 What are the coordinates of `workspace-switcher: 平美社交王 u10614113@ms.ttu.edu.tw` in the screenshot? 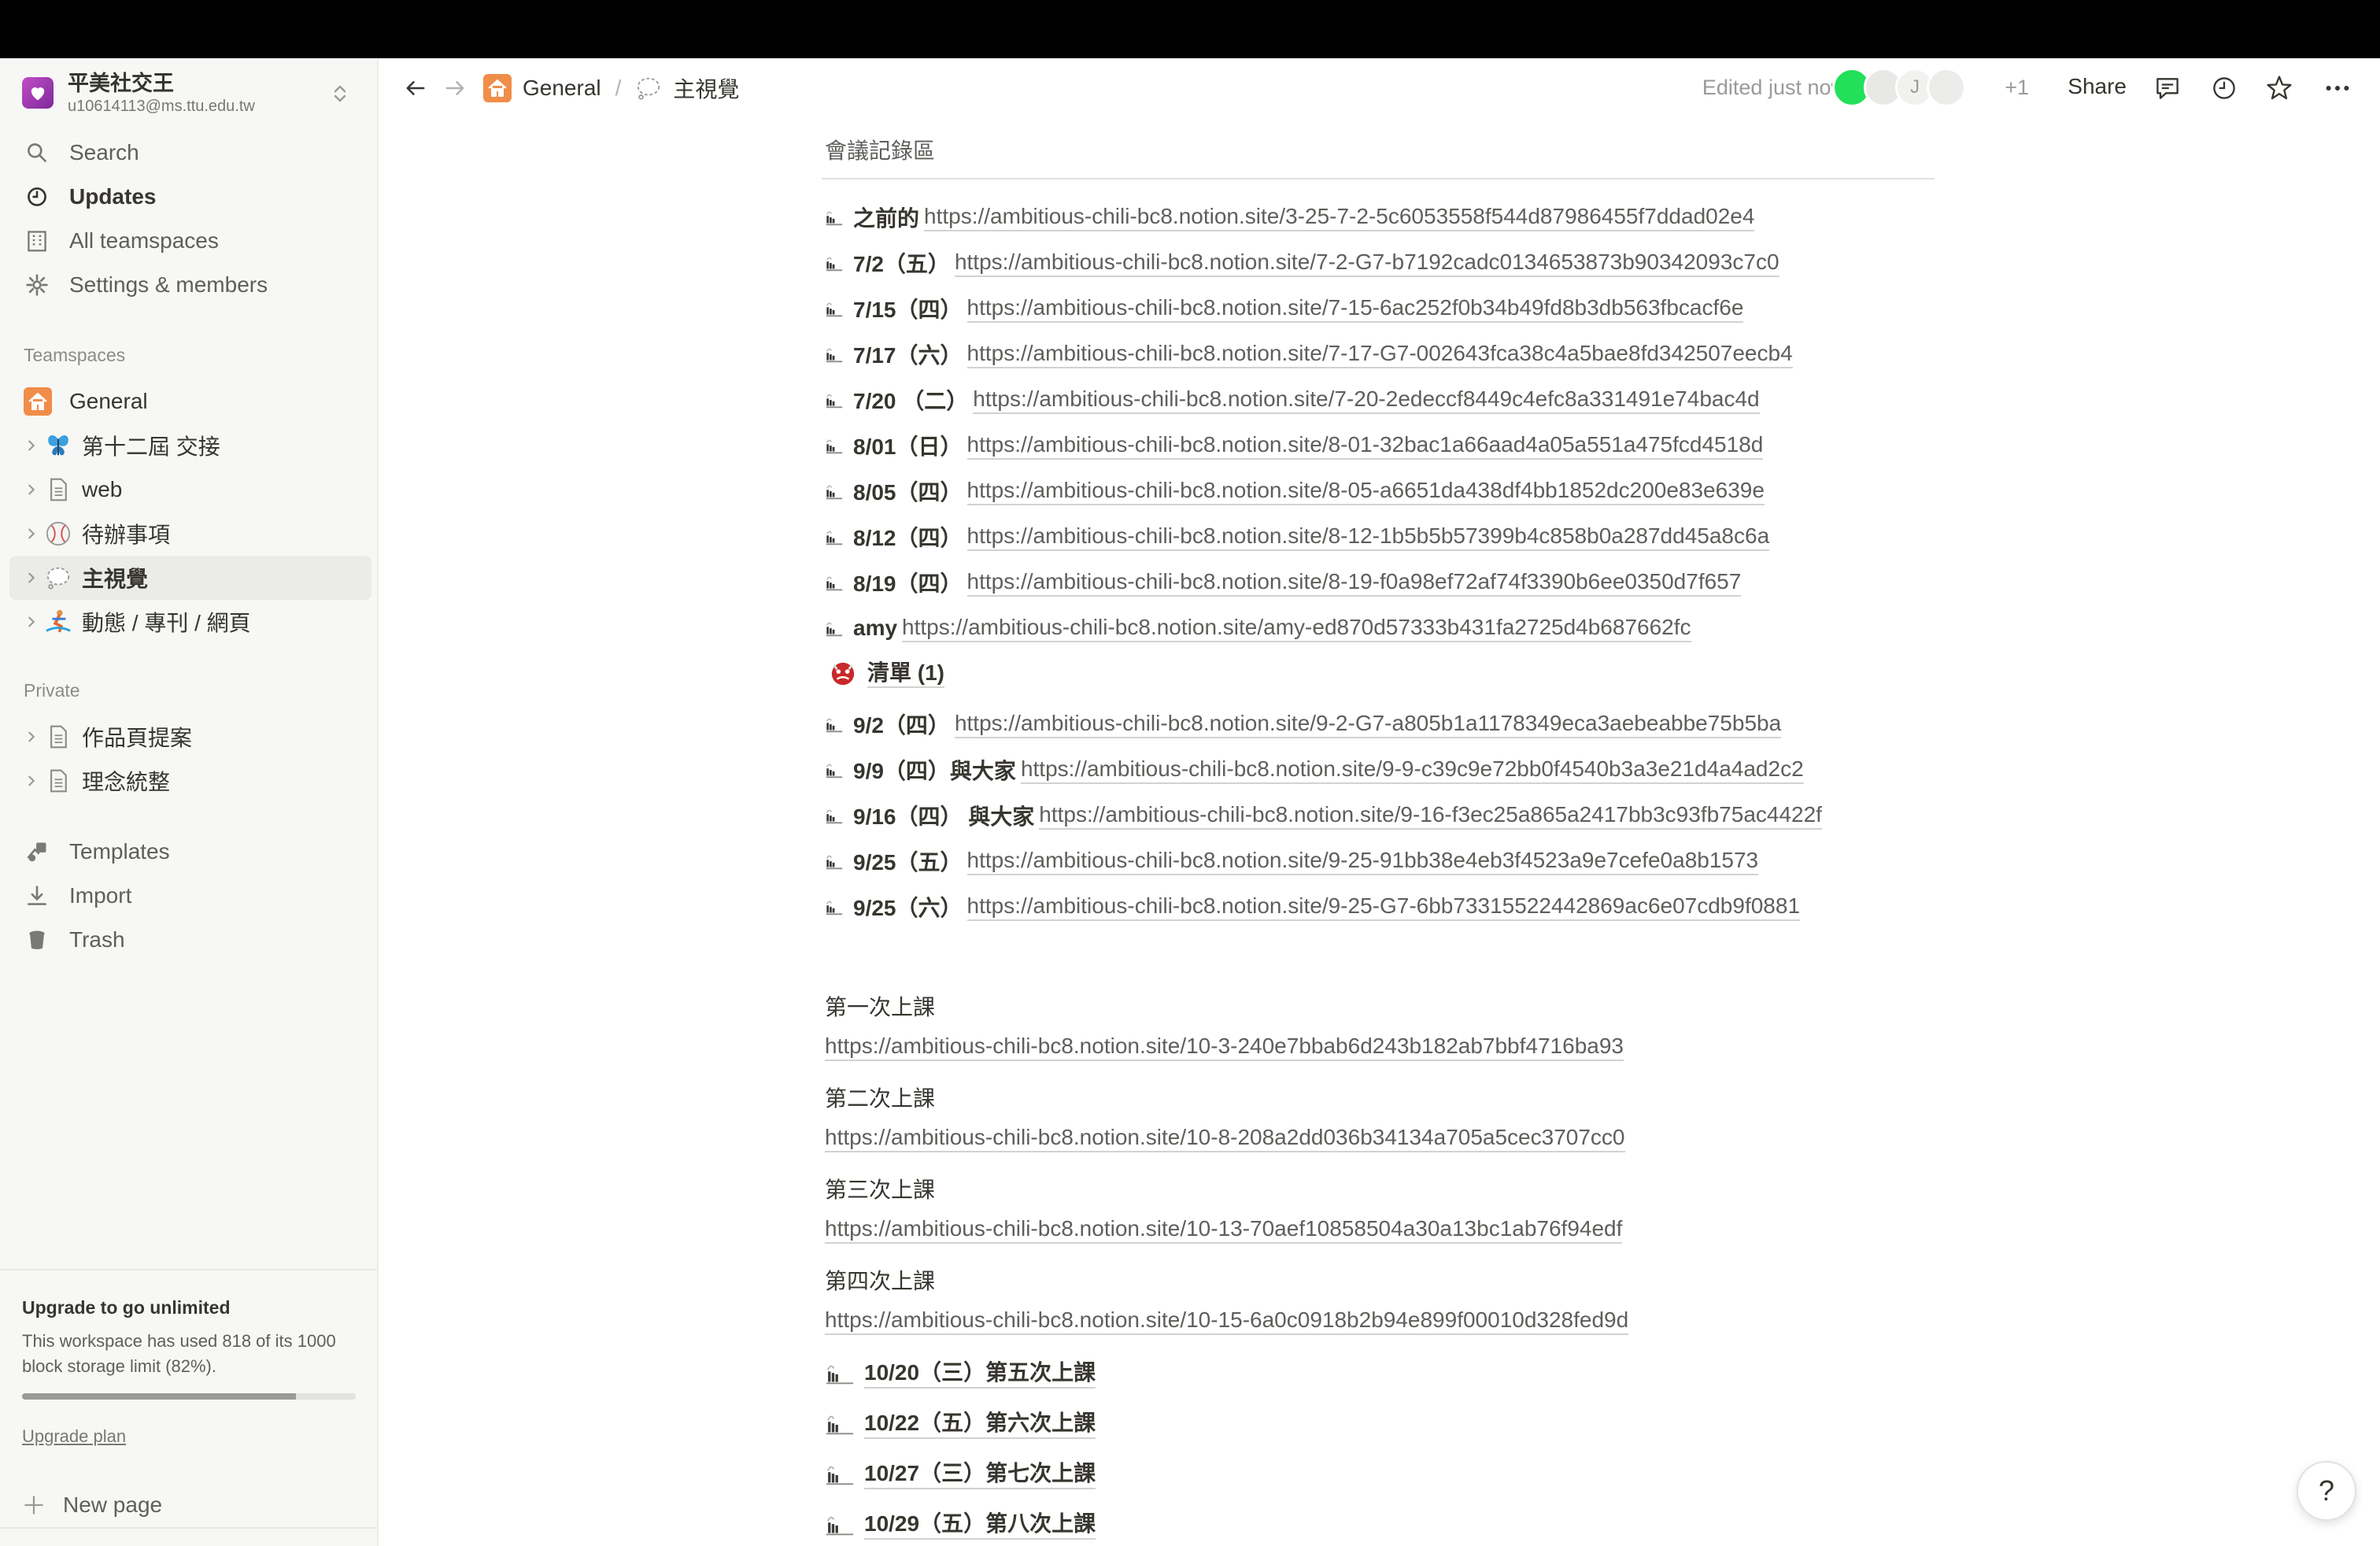 It's located at (189, 93).